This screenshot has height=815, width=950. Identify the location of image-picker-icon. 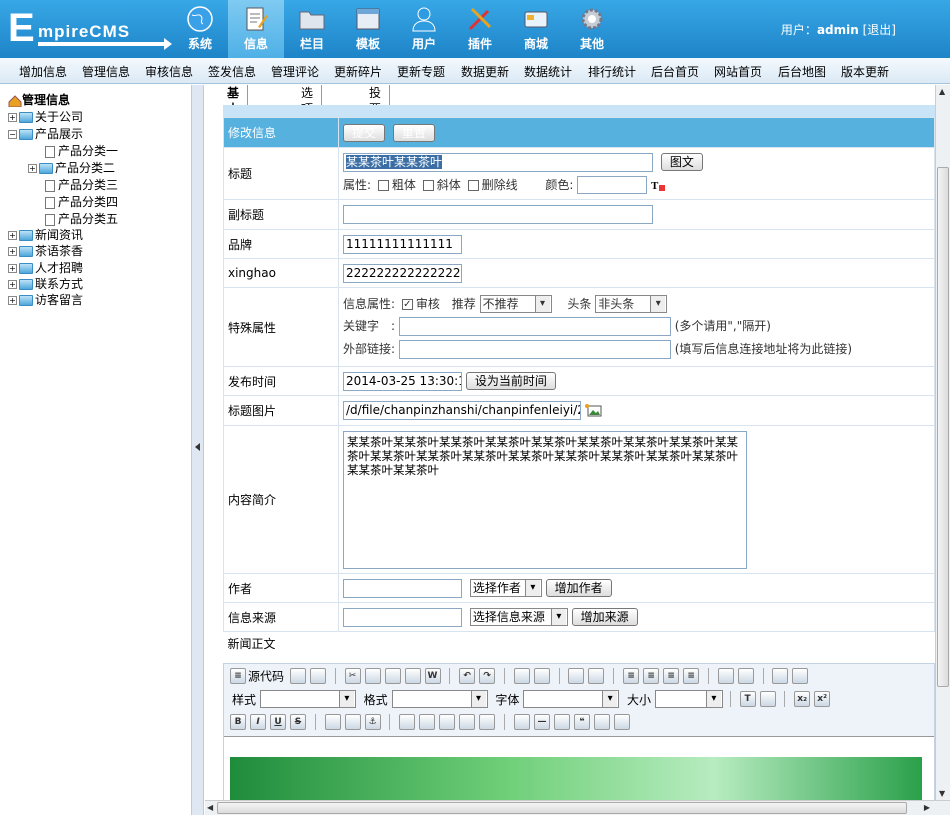
(593, 410).